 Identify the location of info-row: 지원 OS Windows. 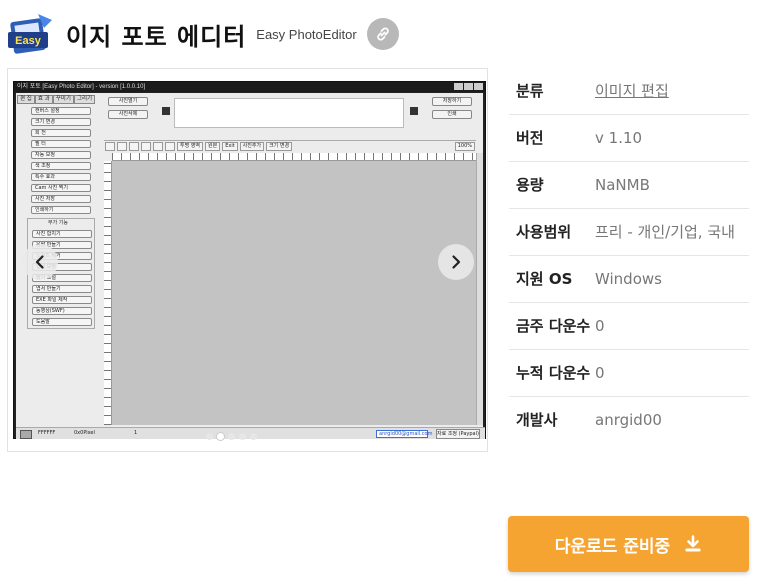
(629, 279).